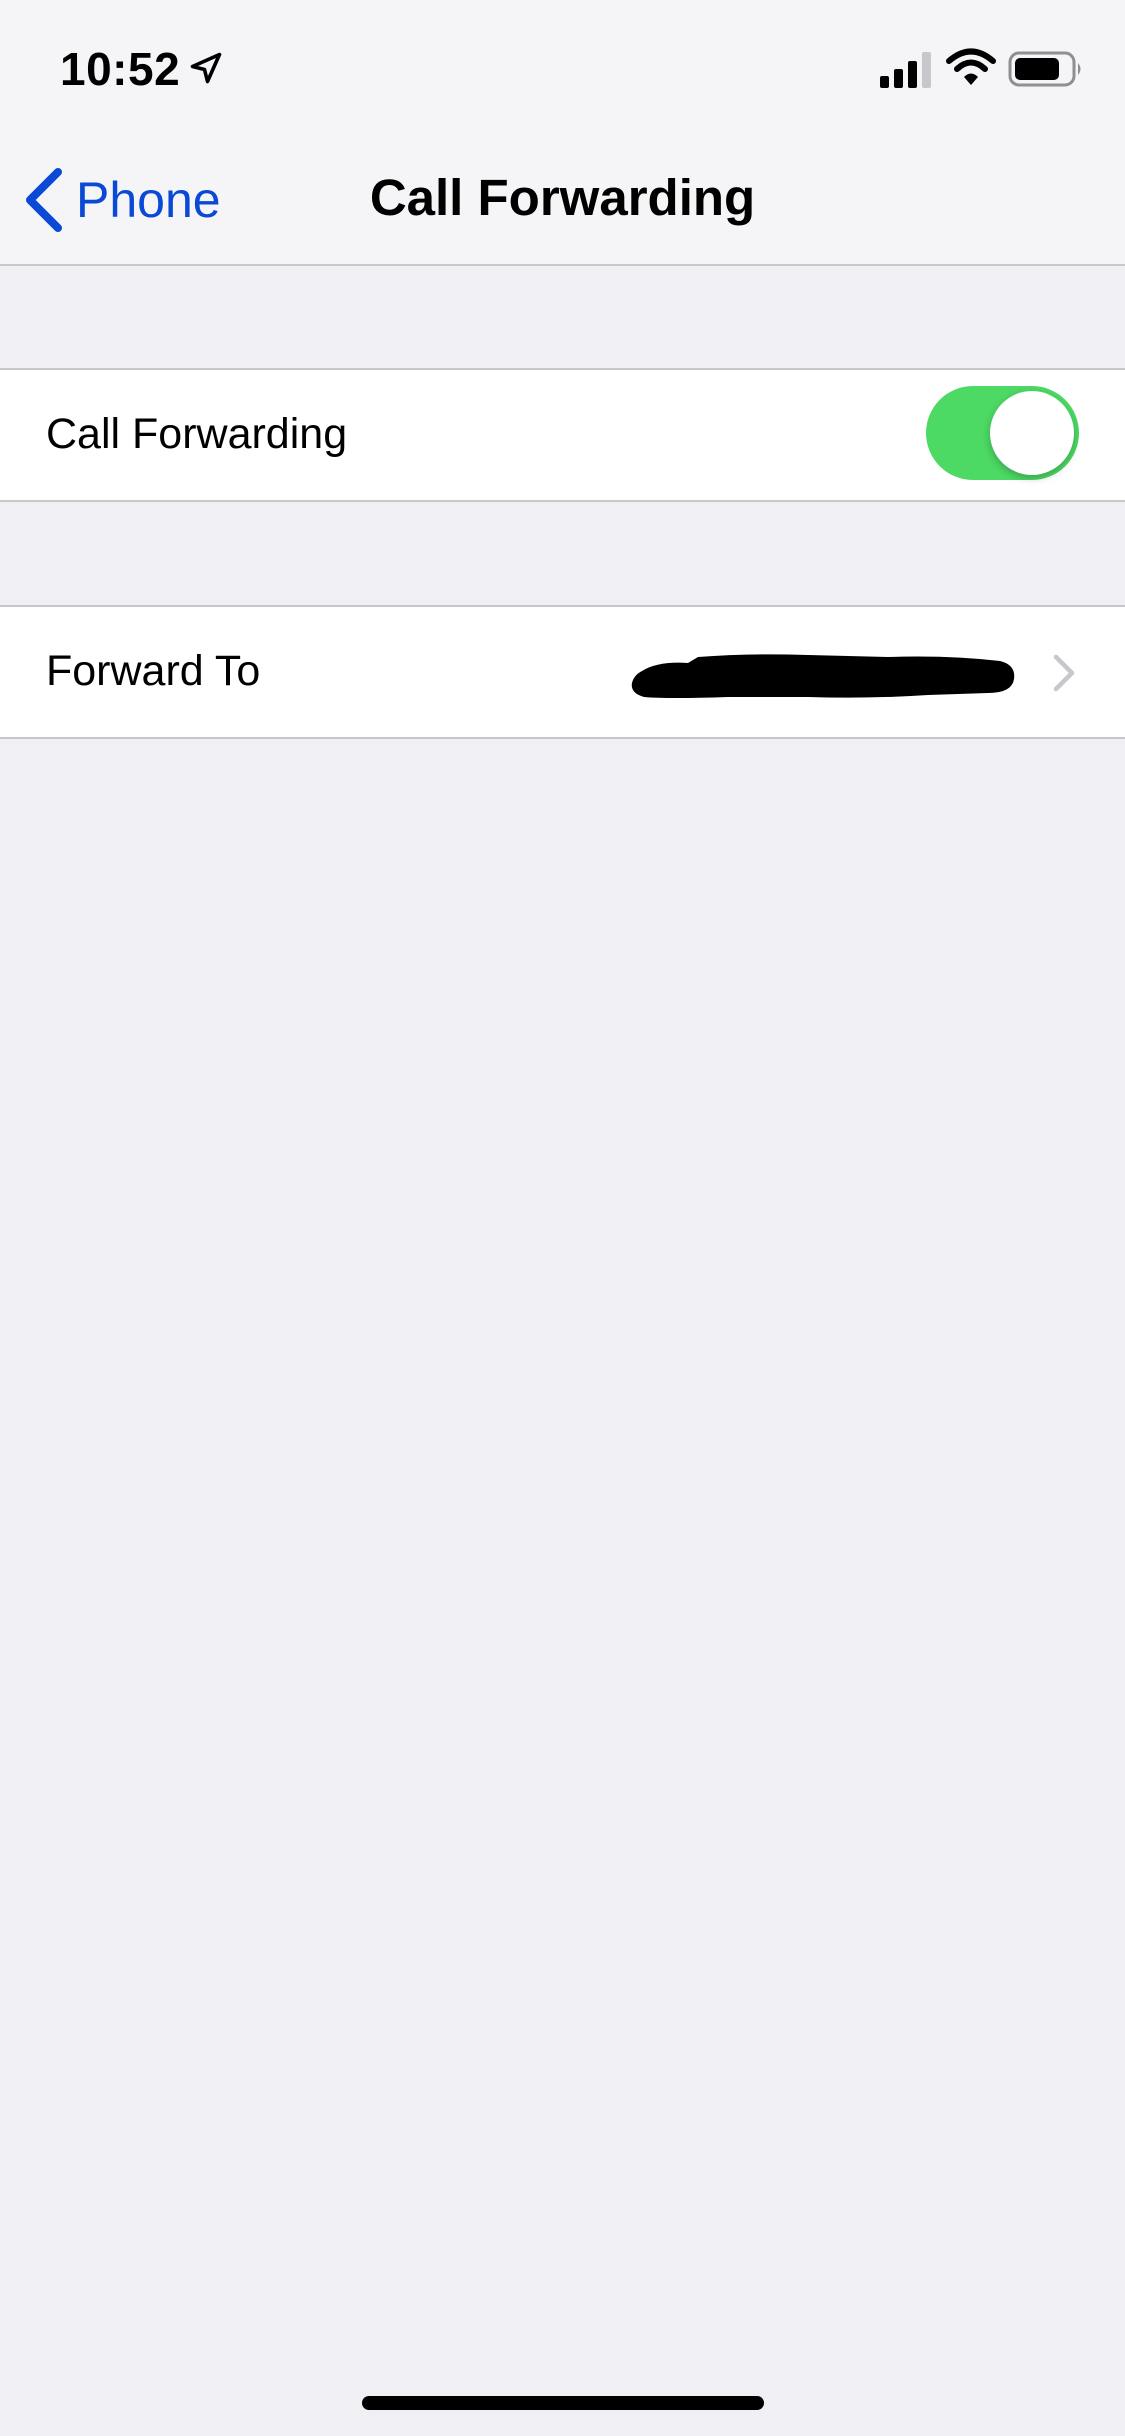  Describe the element at coordinates (905, 70) in the screenshot. I see `signal-bars-icon` at that location.